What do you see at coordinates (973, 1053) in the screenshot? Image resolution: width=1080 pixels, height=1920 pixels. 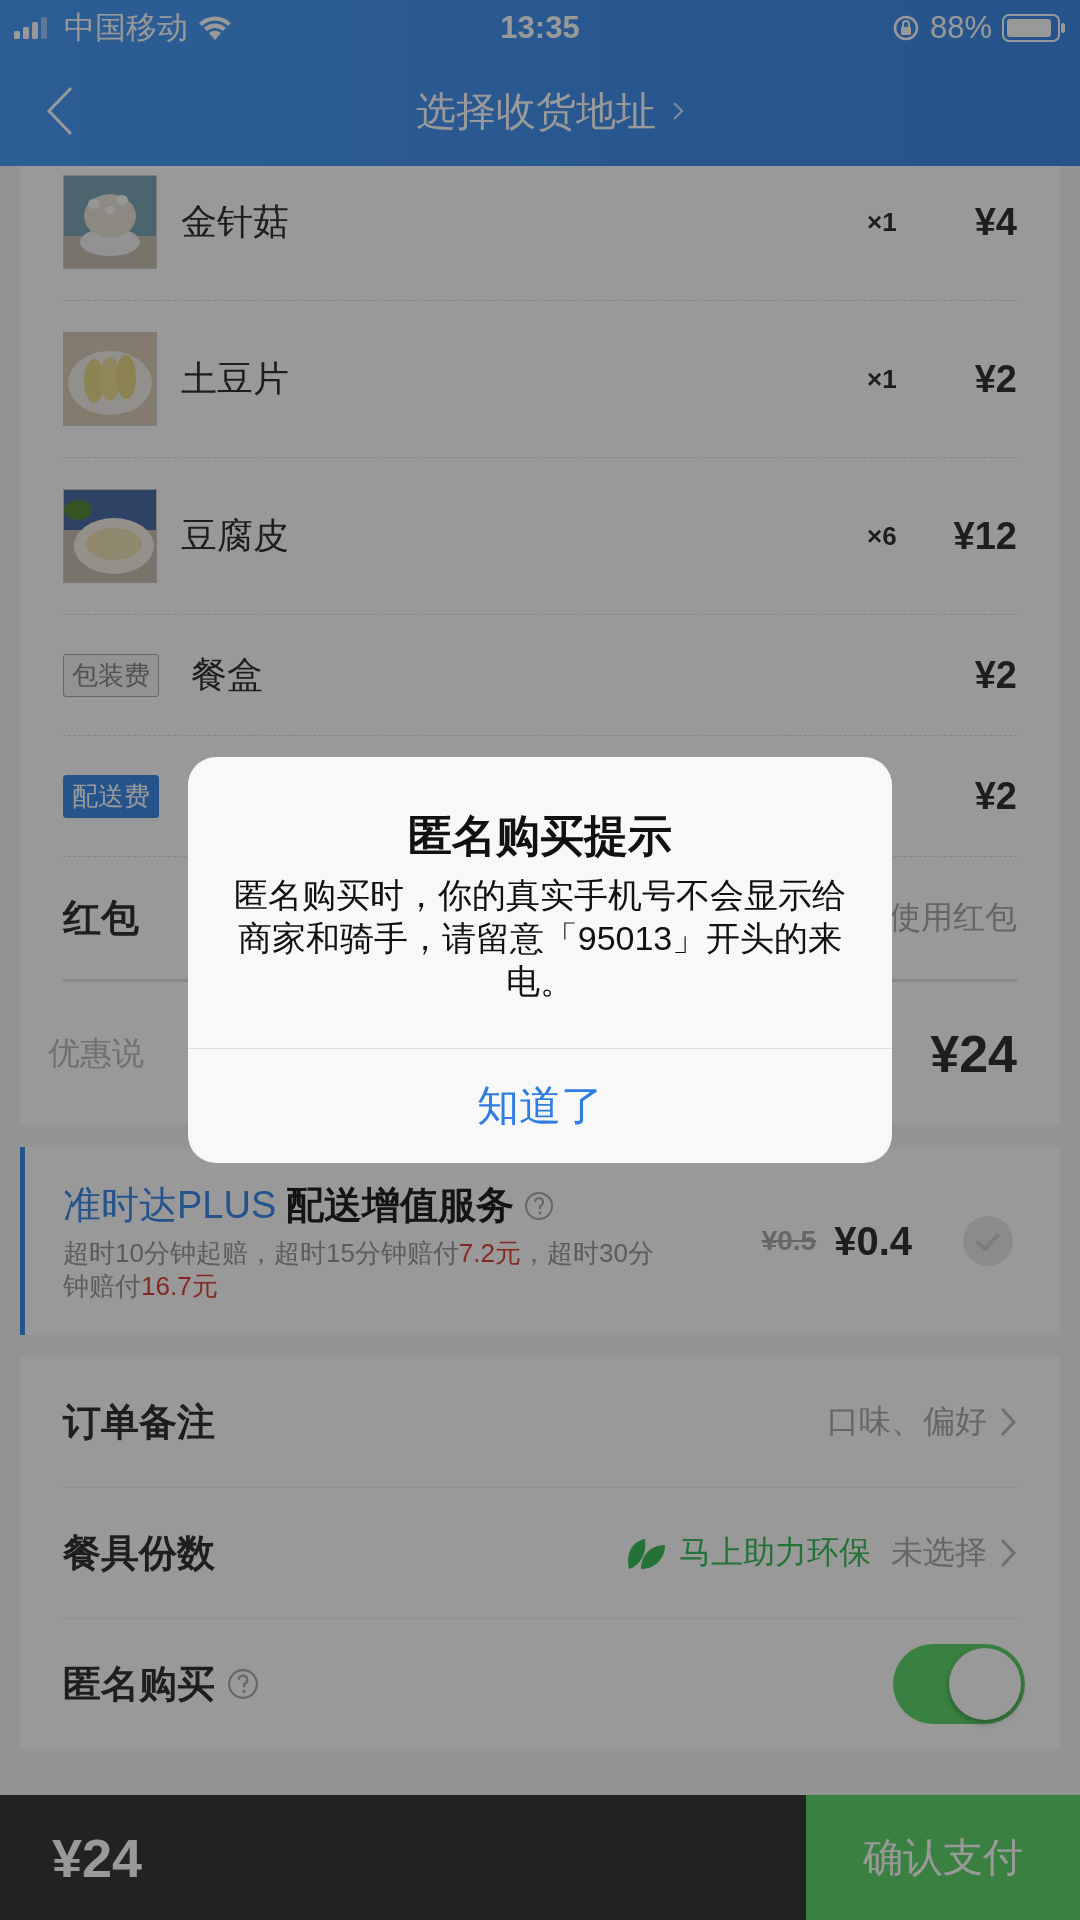 I see `subtotal-amount: ¥24` at bounding box center [973, 1053].